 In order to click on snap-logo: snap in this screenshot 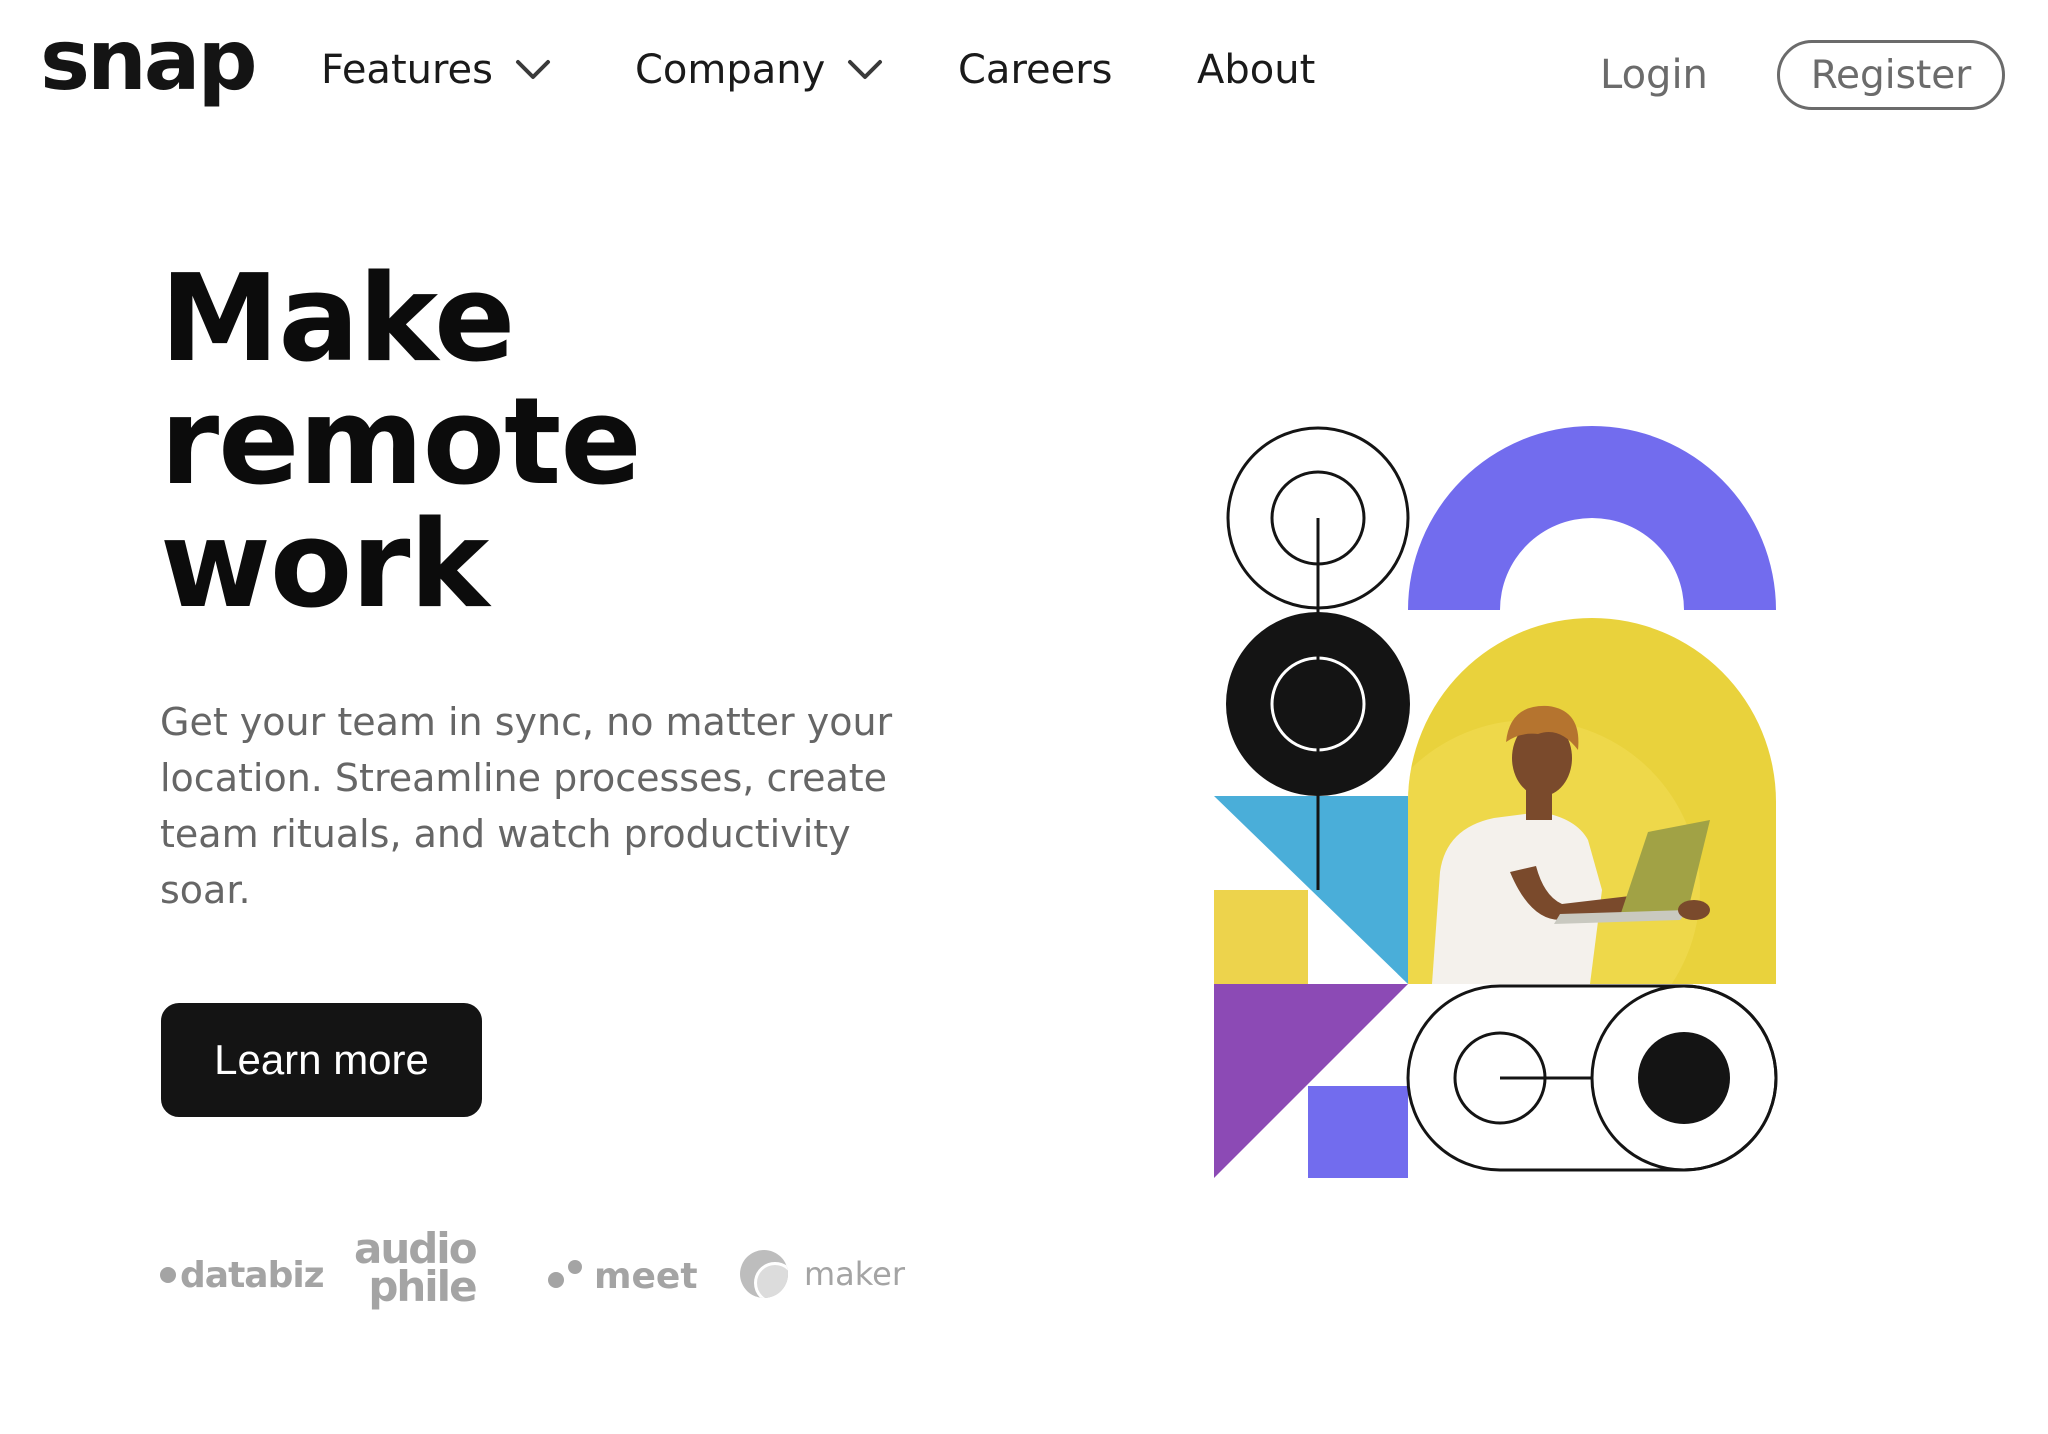, I will do `click(149, 60)`.